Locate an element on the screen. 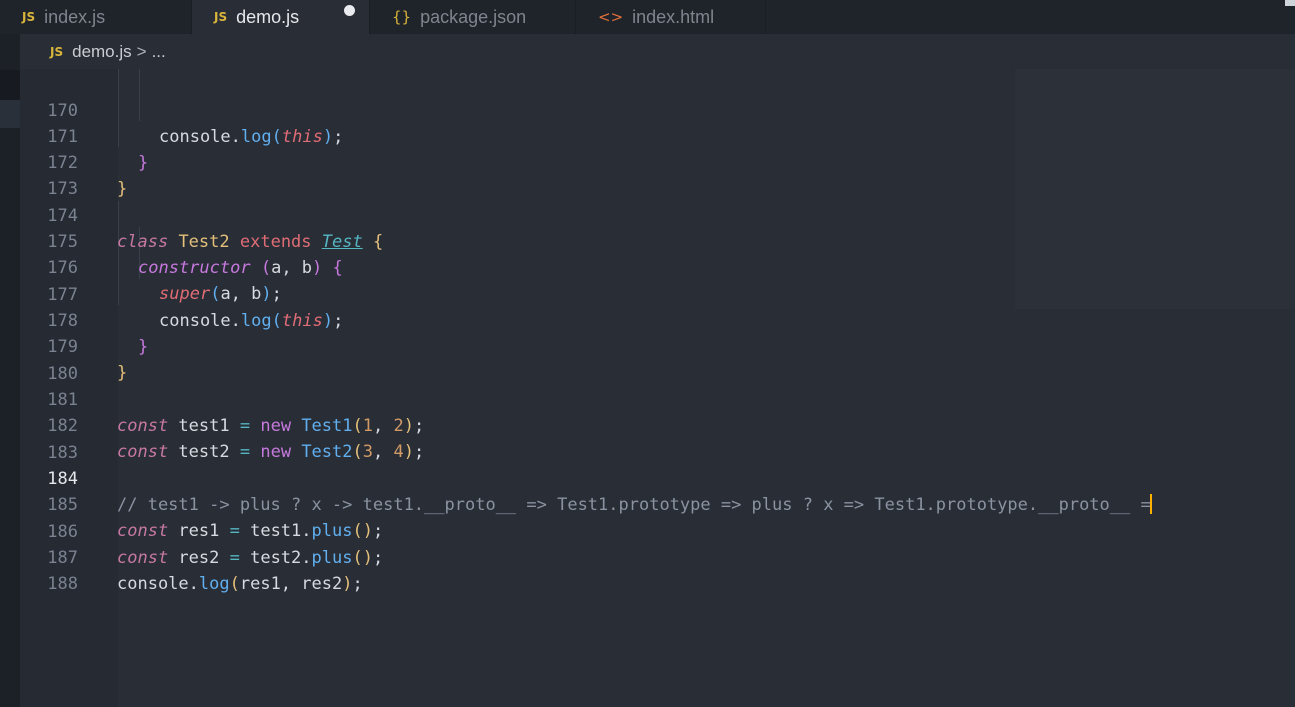 This screenshot has height=707, width=1295. tab-index-html: <> index.html is located at coordinates (671, 17).